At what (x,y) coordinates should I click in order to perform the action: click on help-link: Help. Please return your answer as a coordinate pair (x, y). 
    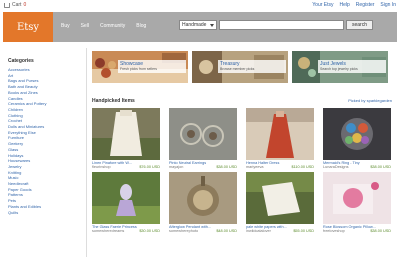
    Looking at the image, I should click on (345, 5).